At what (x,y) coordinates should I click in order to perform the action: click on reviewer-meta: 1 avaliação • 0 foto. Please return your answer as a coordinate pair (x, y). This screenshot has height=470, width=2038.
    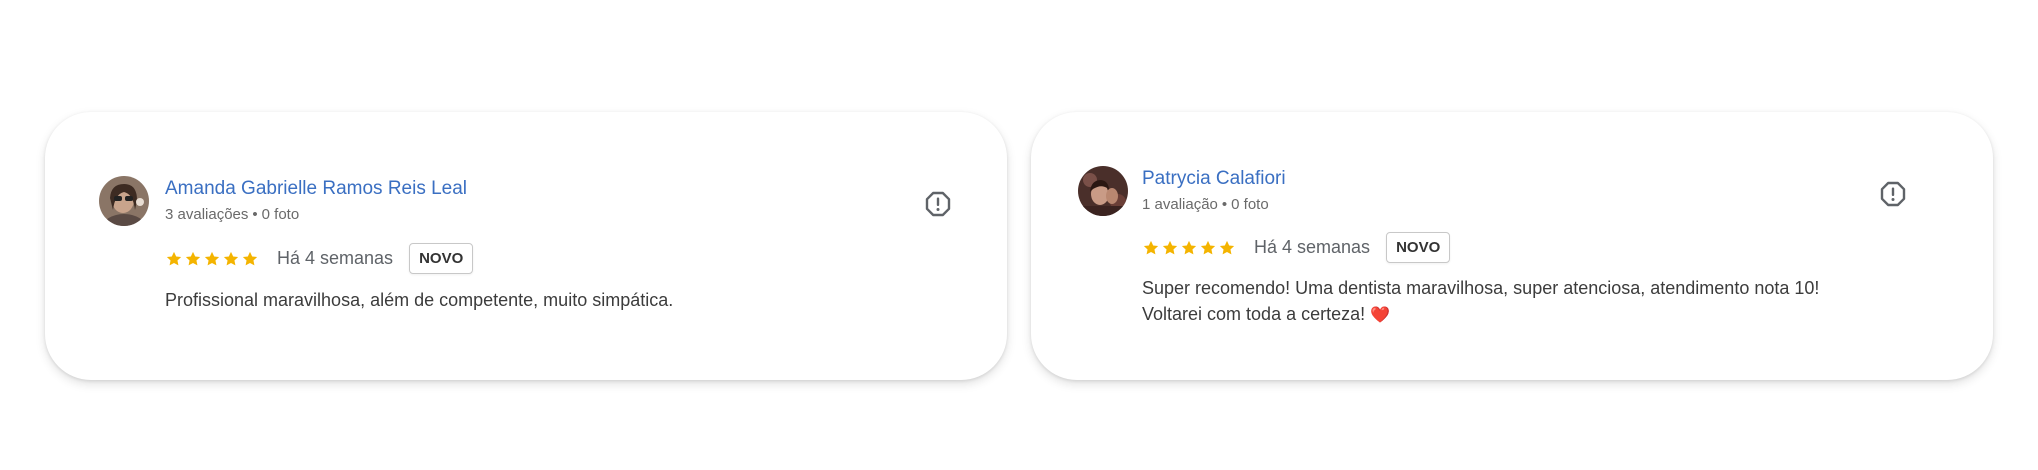
    Looking at the image, I should click on (1205, 204).